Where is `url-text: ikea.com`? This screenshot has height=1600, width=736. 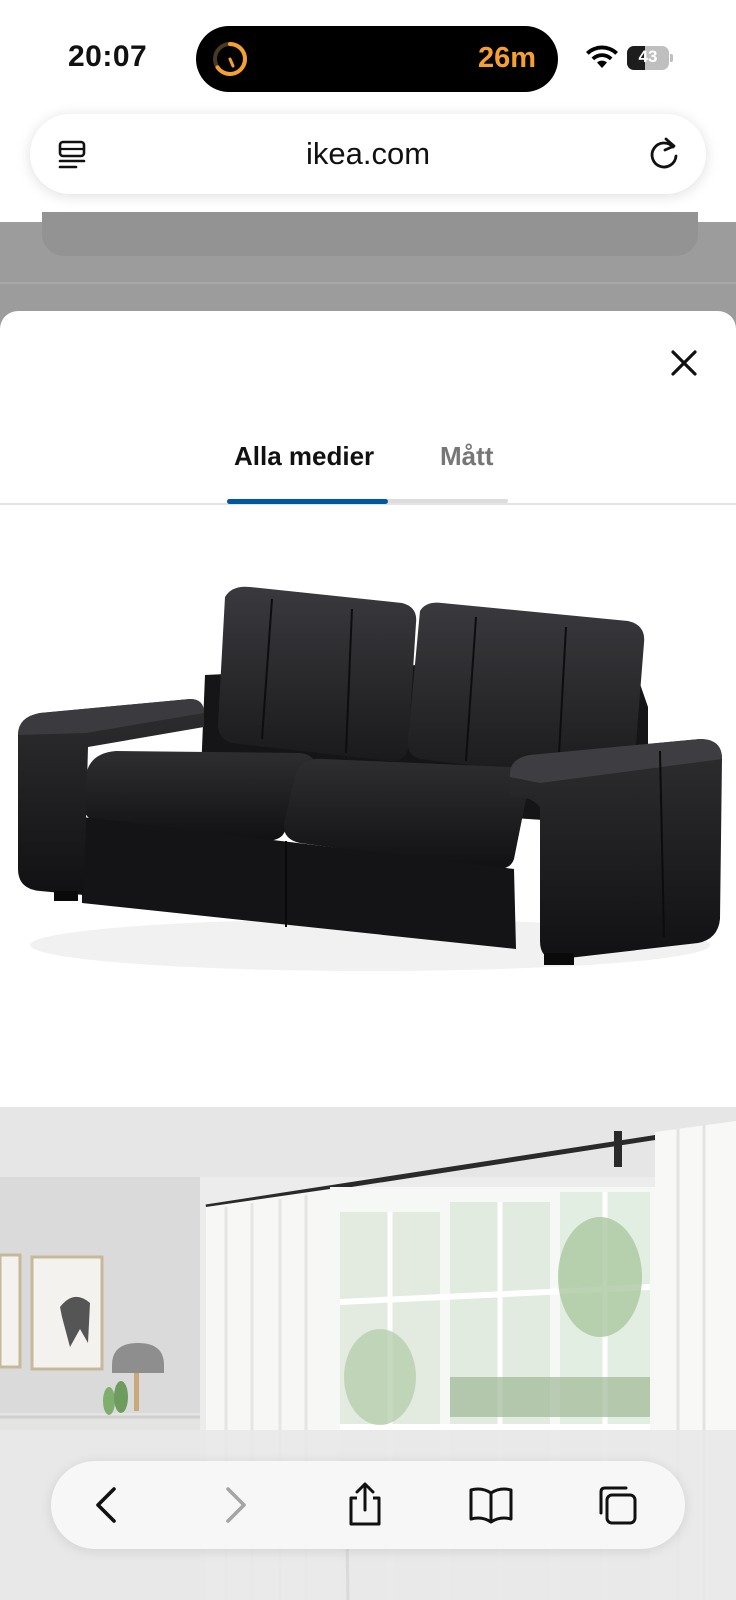 url-text: ikea.com is located at coordinates (368, 154).